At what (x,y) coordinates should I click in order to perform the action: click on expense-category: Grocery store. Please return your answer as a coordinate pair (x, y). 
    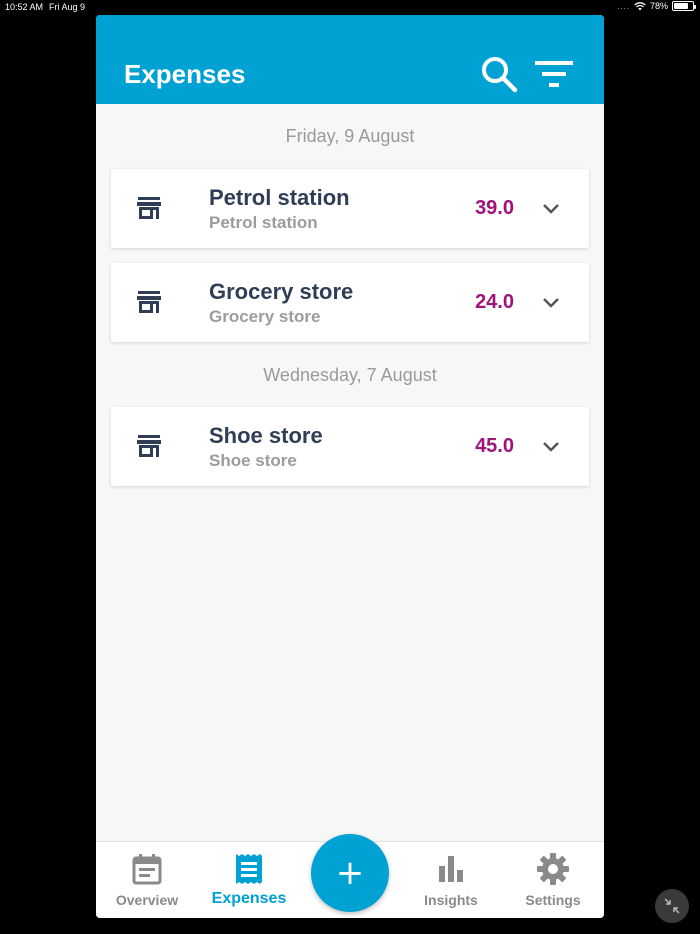
    Looking at the image, I should click on (265, 316).